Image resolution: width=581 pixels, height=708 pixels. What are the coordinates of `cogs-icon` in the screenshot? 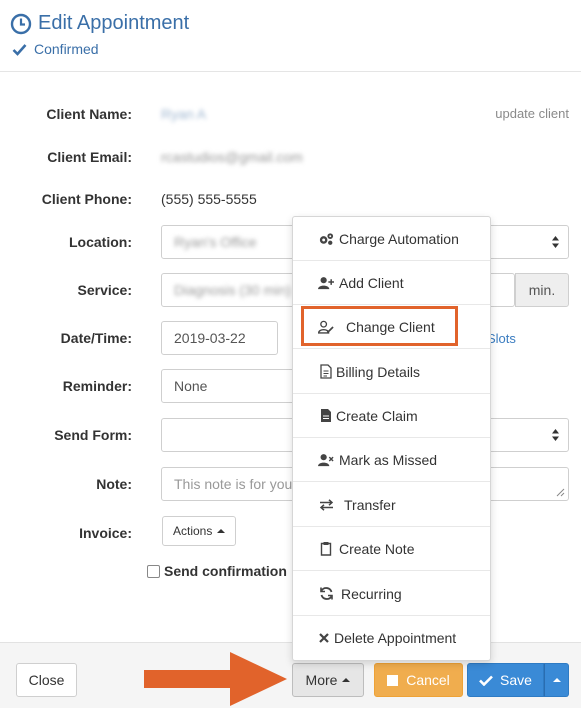 It's located at (326, 239).